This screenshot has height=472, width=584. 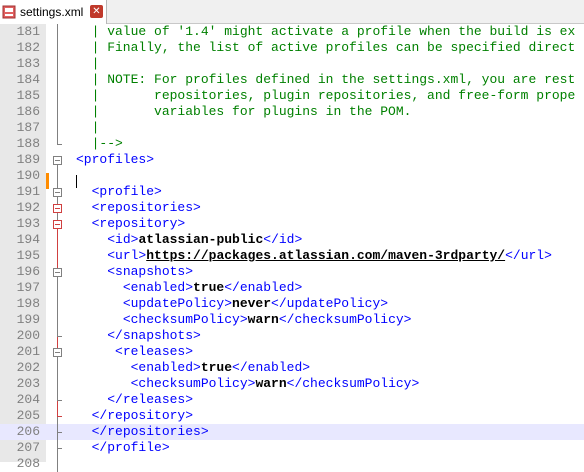 What do you see at coordinates (28, 335) in the screenshot?
I see `line-number: 200` at bounding box center [28, 335].